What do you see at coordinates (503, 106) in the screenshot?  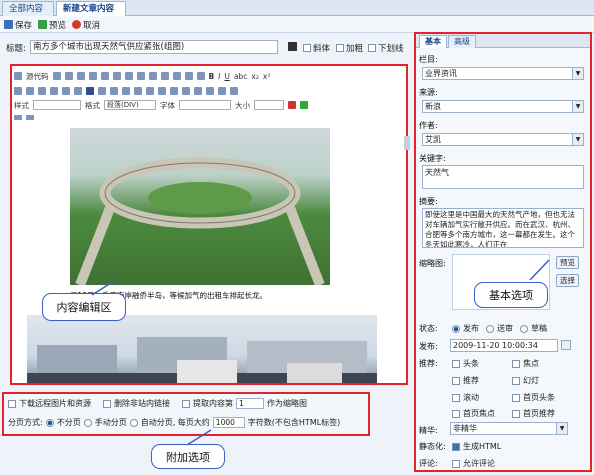 I see `source-select: 新浪 ▼` at bounding box center [503, 106].